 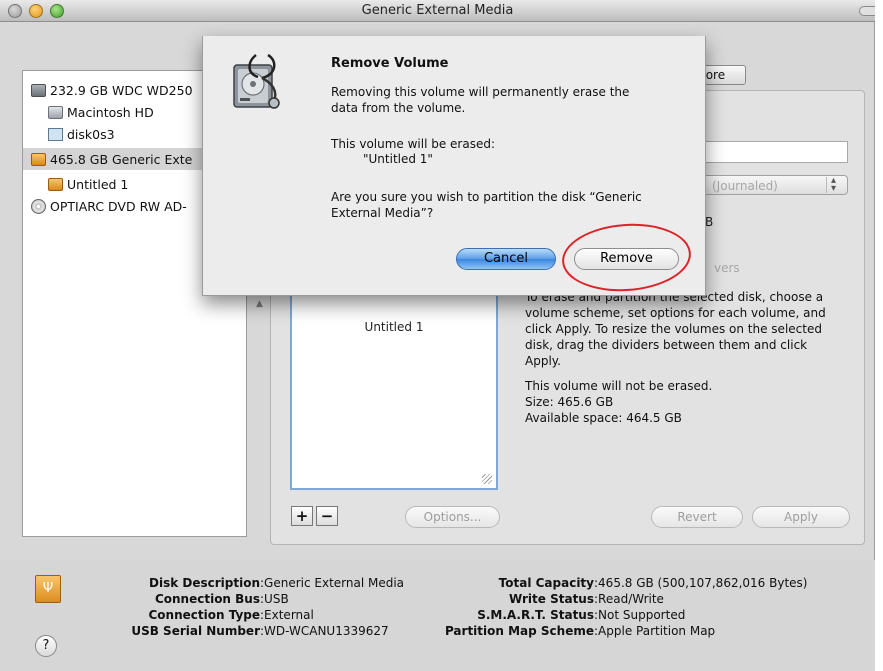 What do you see at coordinates (703, 583) in the screenshot?
I see `info-value: 465.8 GB (500,107,862,016 Bytes)` at bounding box center [703, 583].